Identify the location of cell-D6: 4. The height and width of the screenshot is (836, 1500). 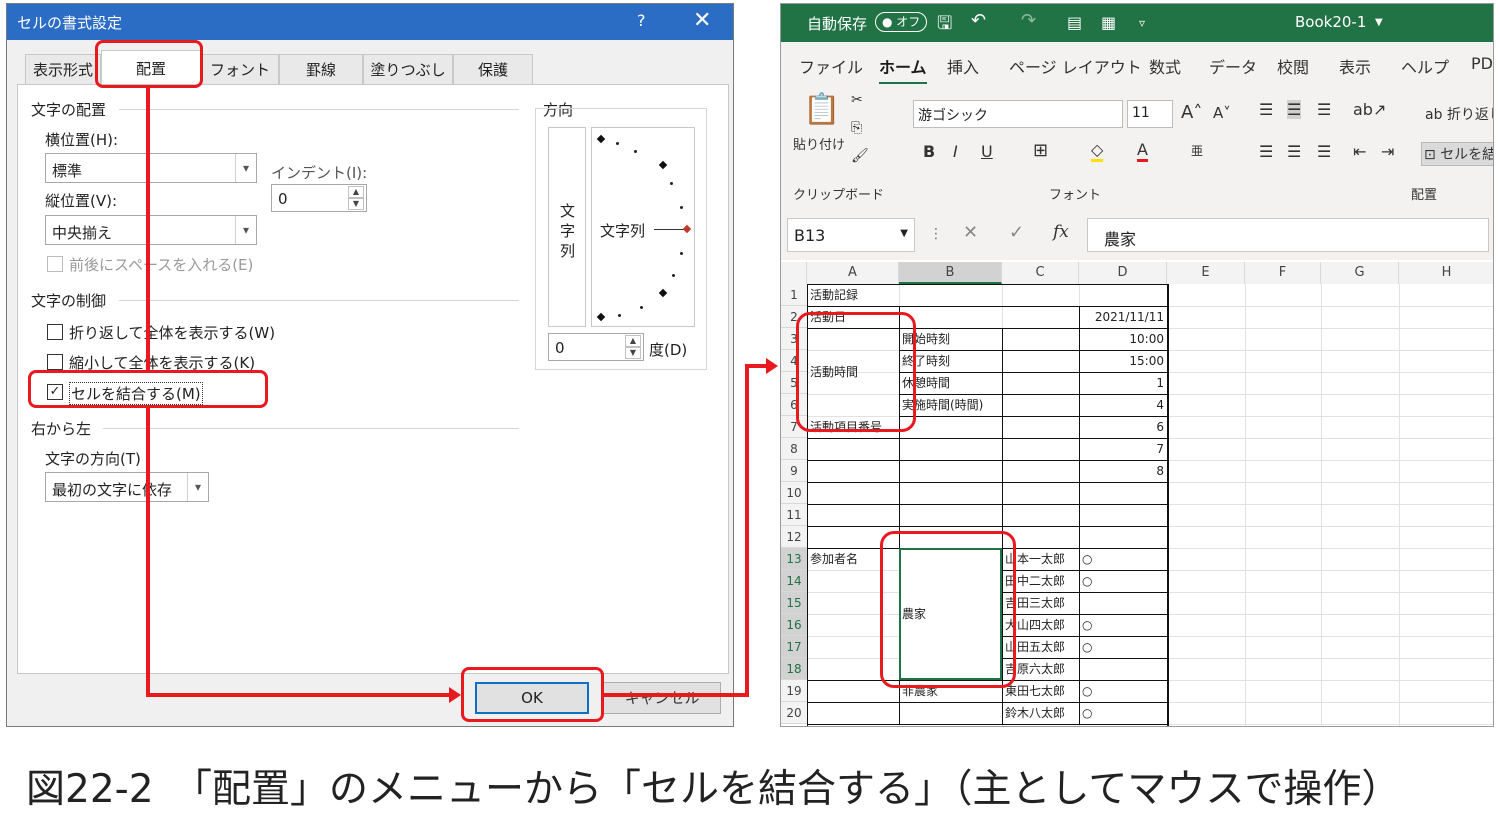
(1123, 405).